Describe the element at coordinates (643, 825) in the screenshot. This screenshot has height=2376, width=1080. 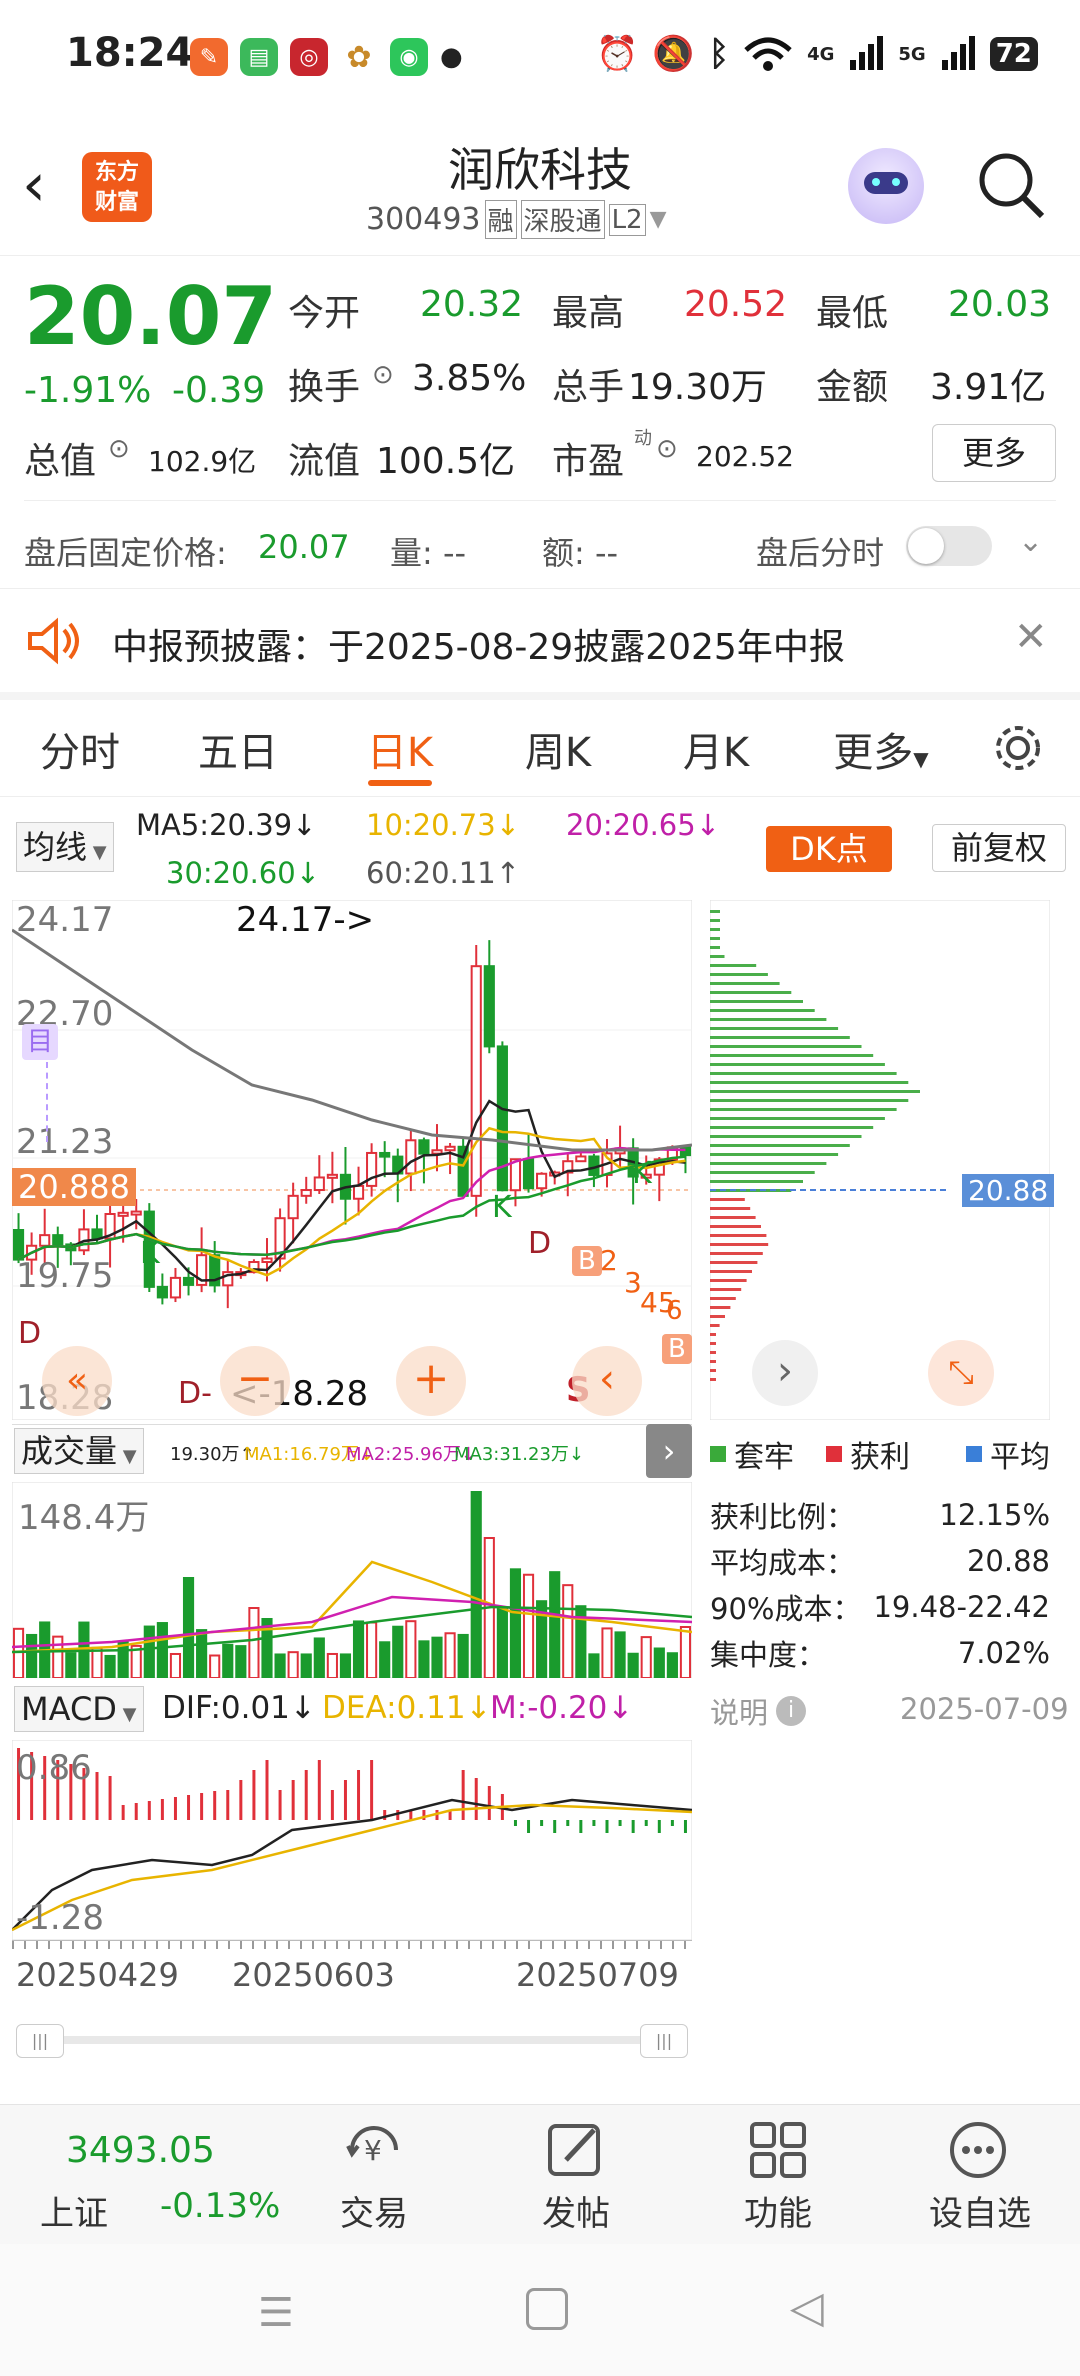
I see `ma20-label: 20:20.65↓` at that location.